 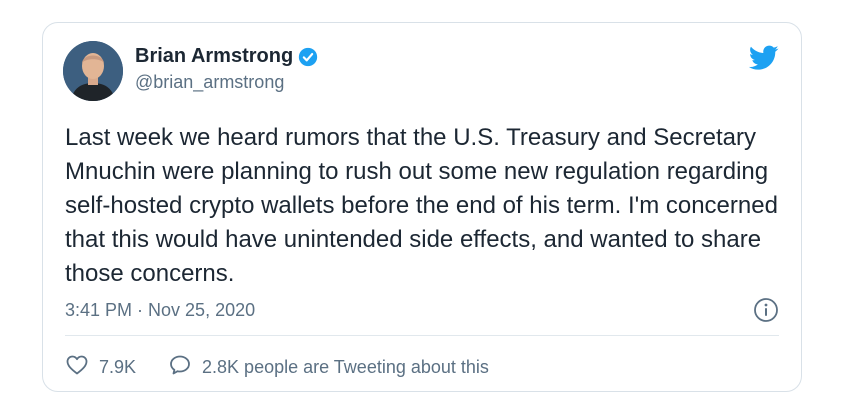 I want to click on verified-badge-icon, so click(x=308, y=57).